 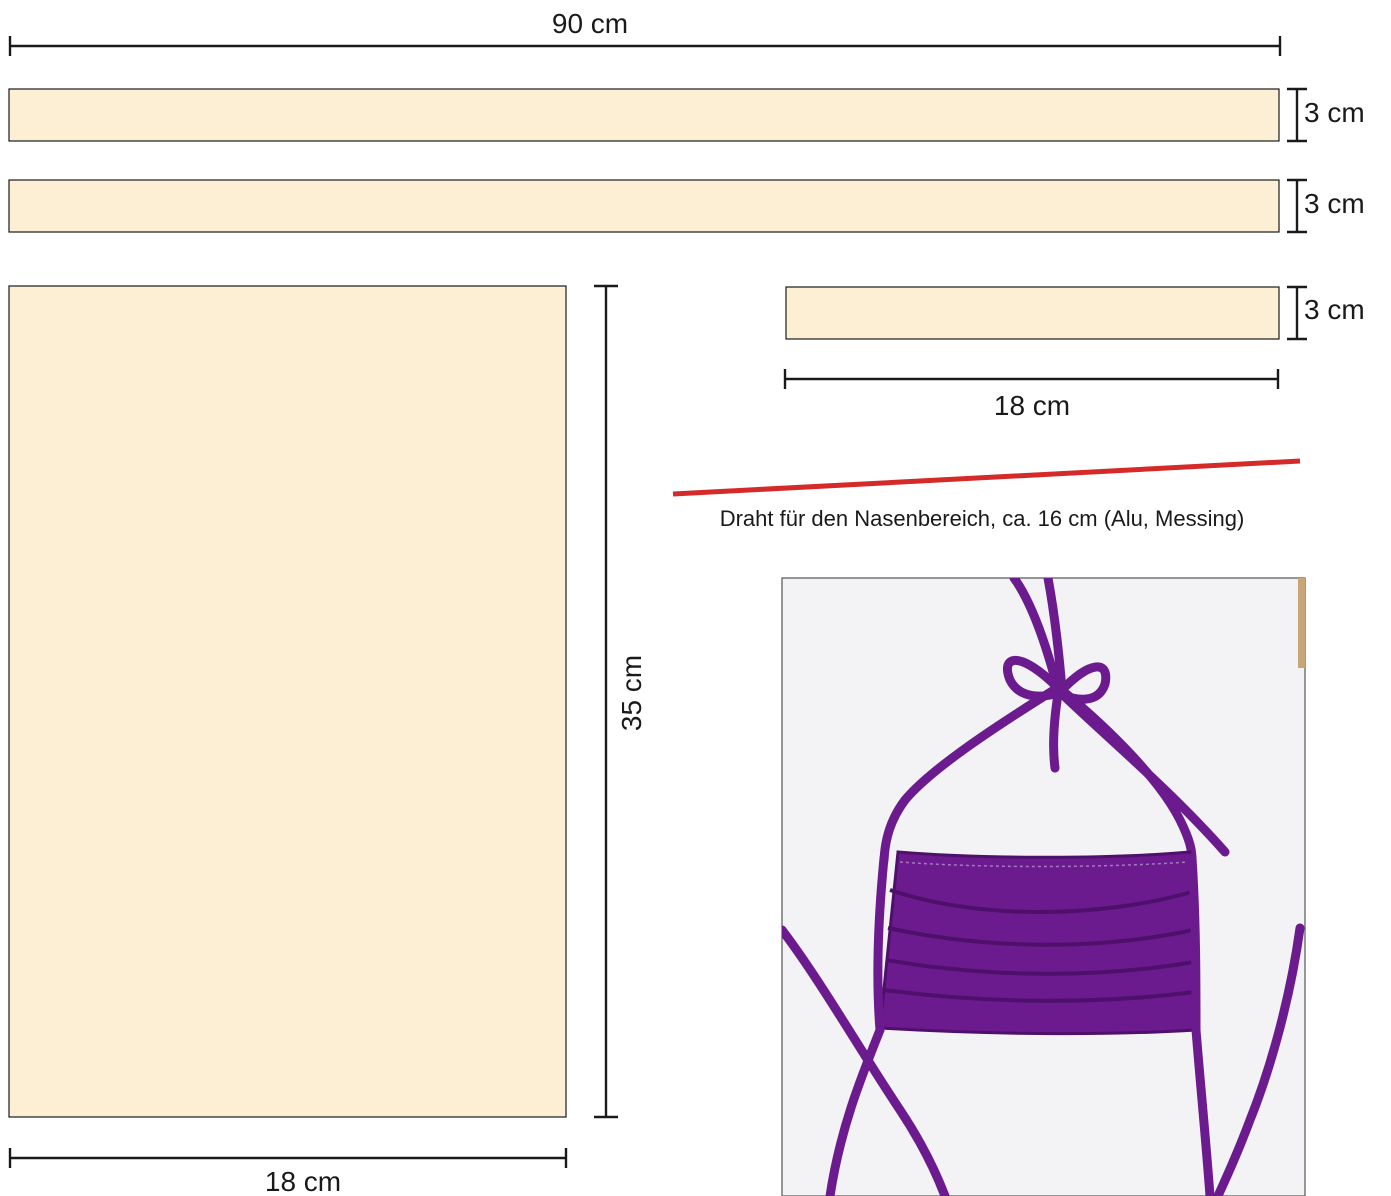 What do you see at coordinates (1032, 313) in the screenshot?
I see `short-strip` at bounding box center [1032, 313].